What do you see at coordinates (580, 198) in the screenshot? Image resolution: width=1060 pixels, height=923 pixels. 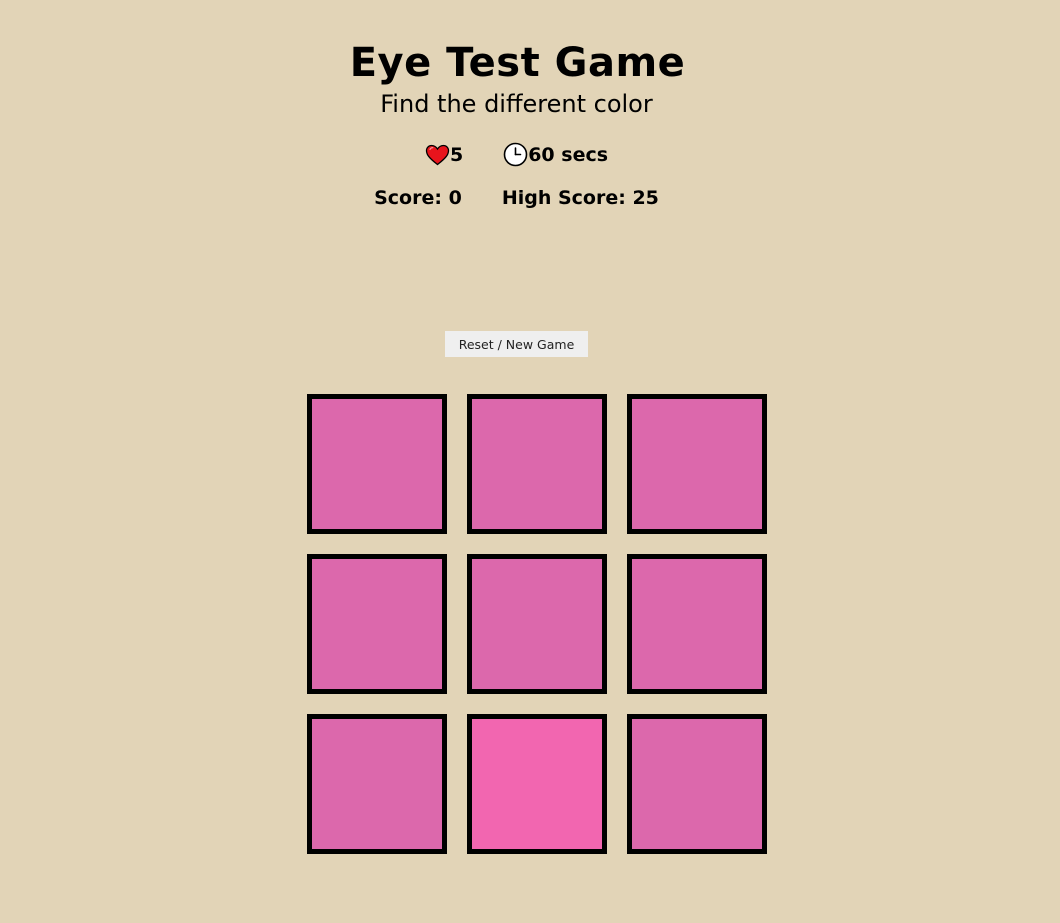 I see `high-score-display: High Score: 25` at bounding box center [580, 198].